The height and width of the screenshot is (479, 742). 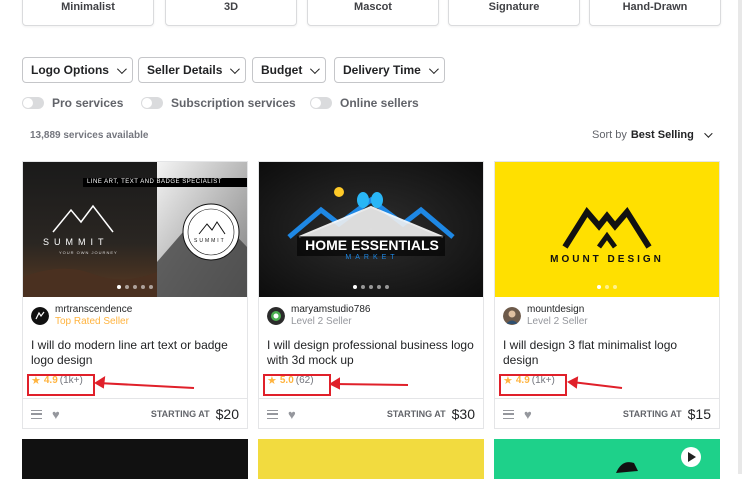 I want to click on annotation-arrows, so click(x=358, y=383).